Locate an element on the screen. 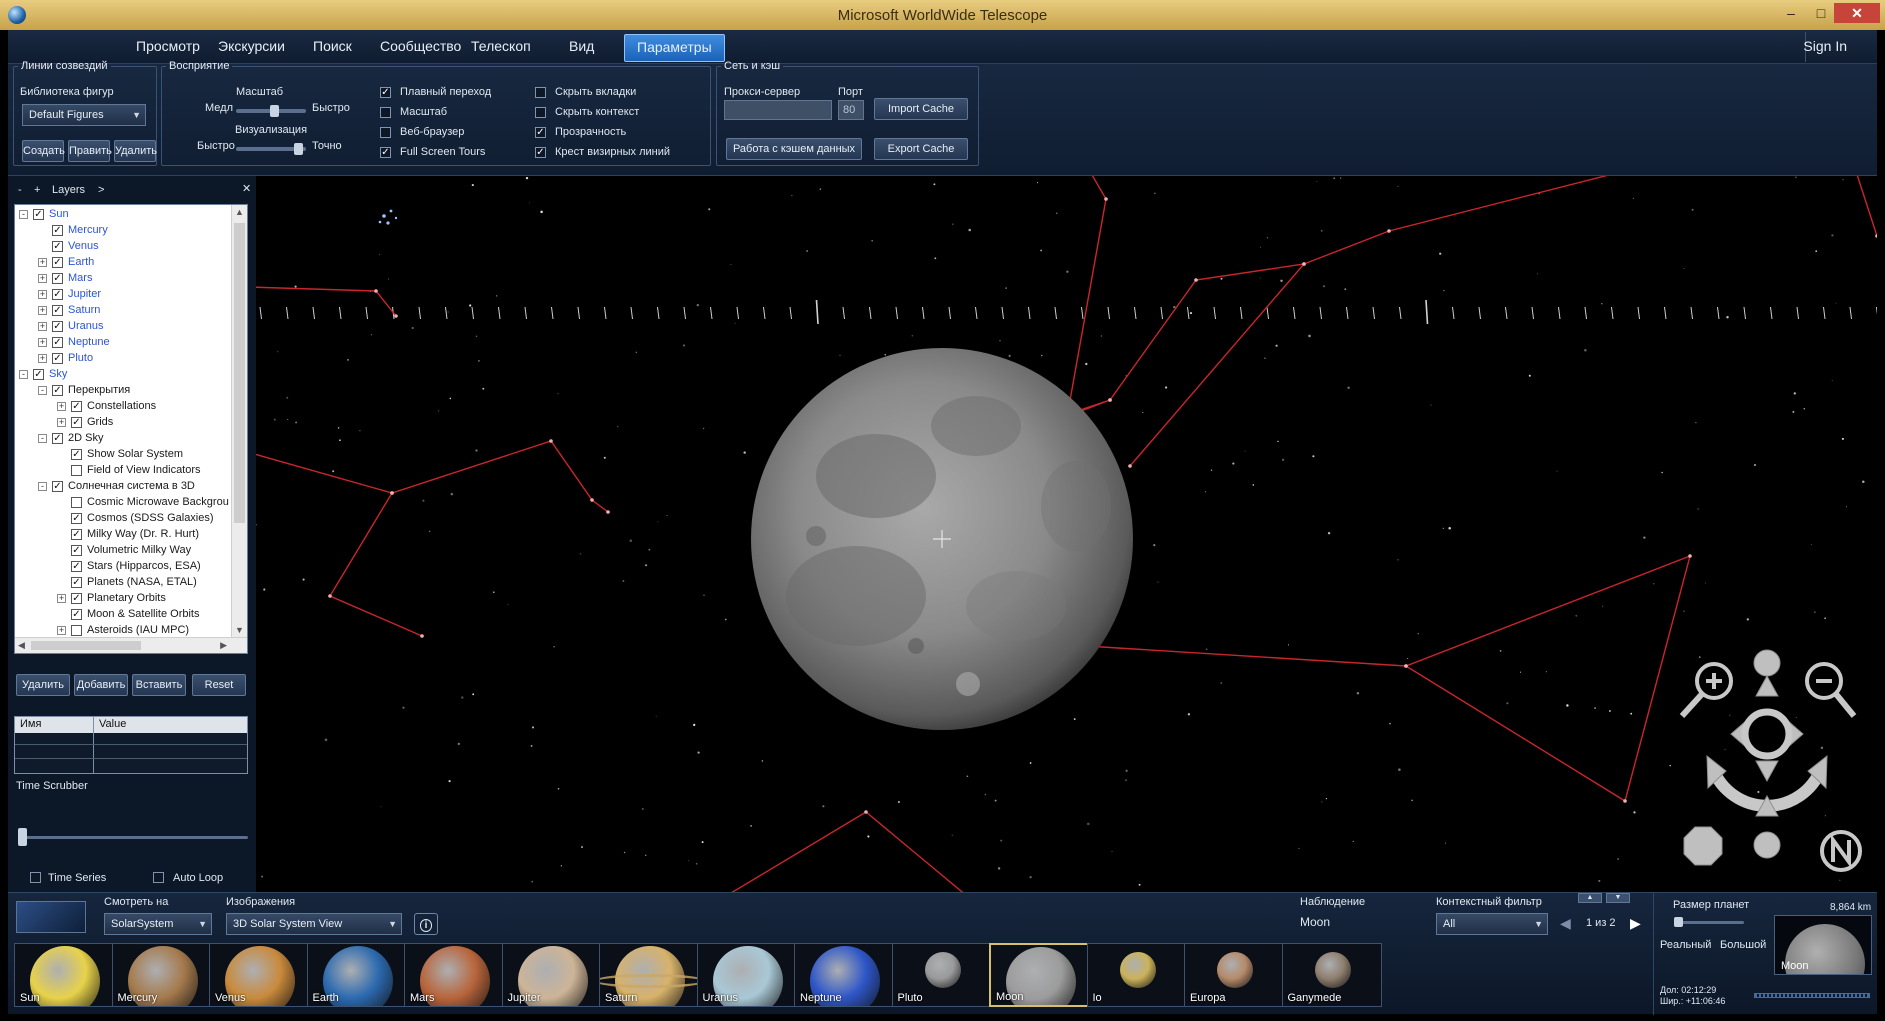  paste-layer-button: Вставить is located at coordinates (159, 685).